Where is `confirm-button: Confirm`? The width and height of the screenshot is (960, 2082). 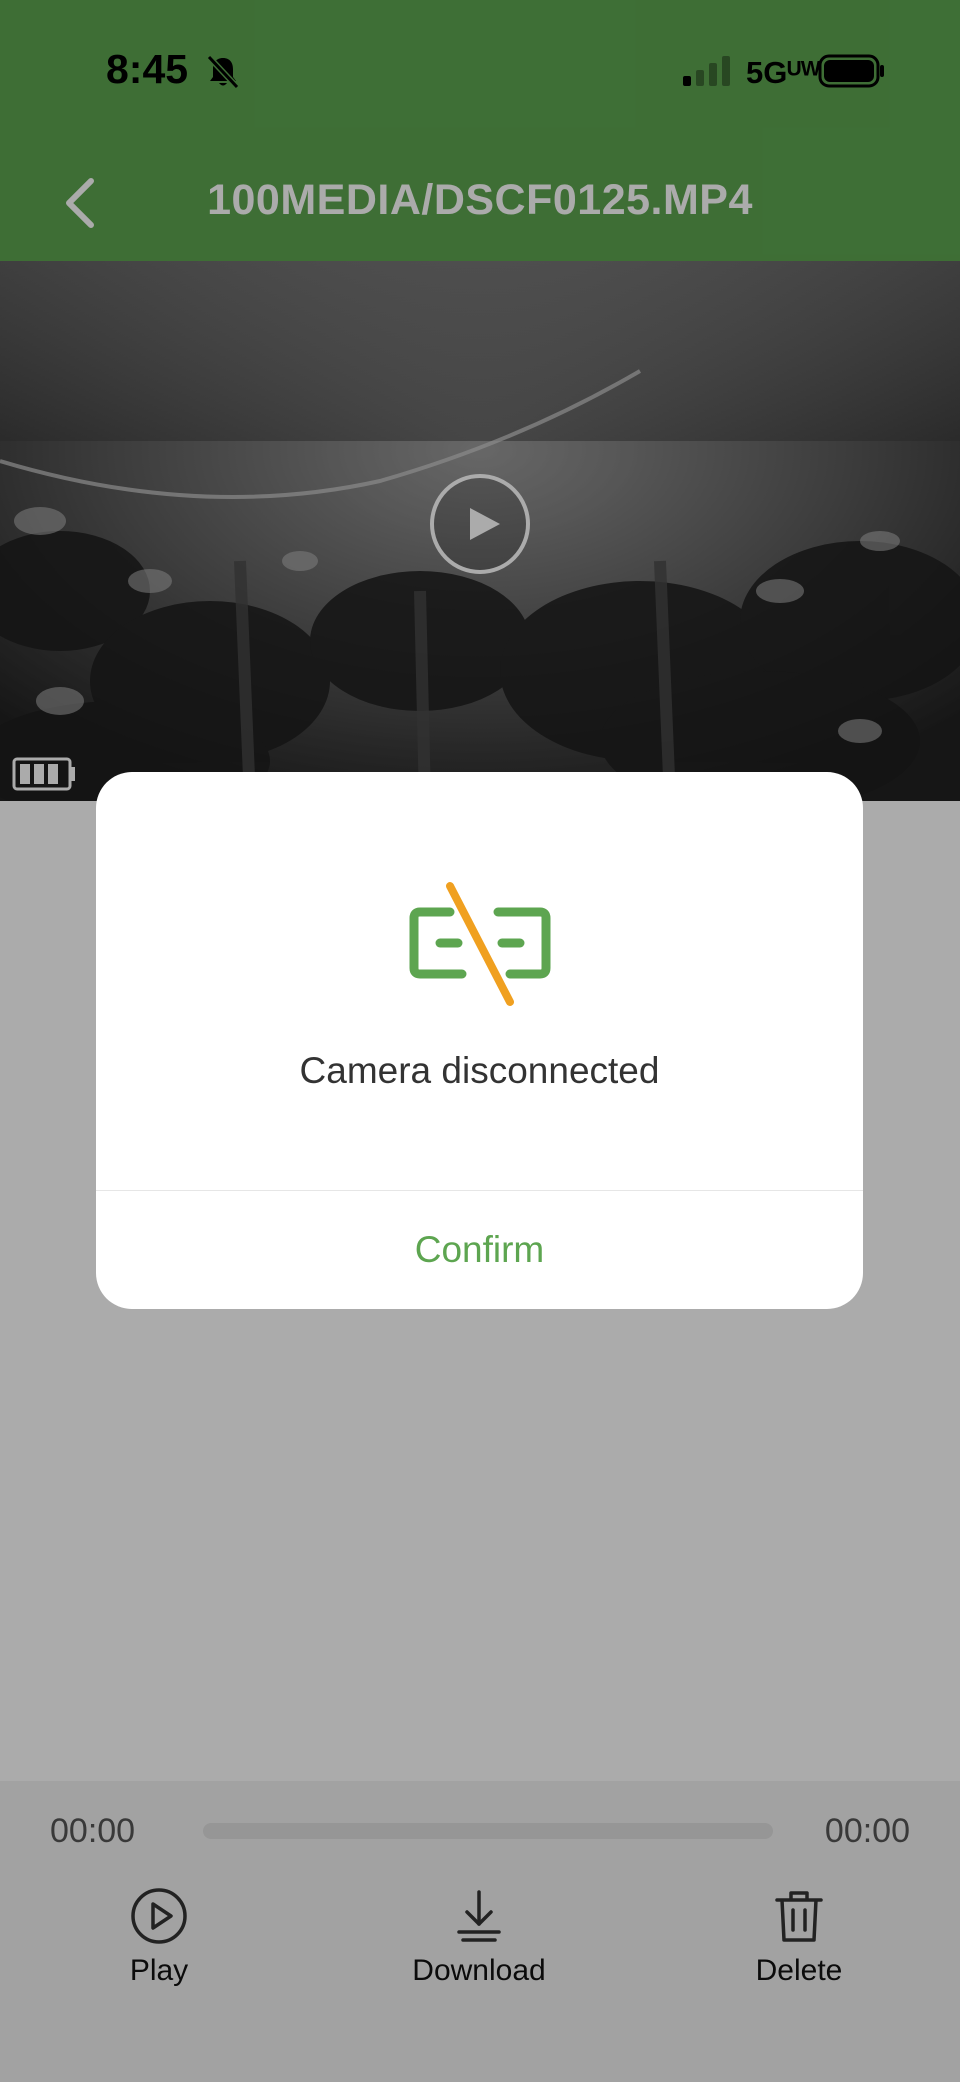 confirm-button: Confirm is located at coordinates (479, 1250).